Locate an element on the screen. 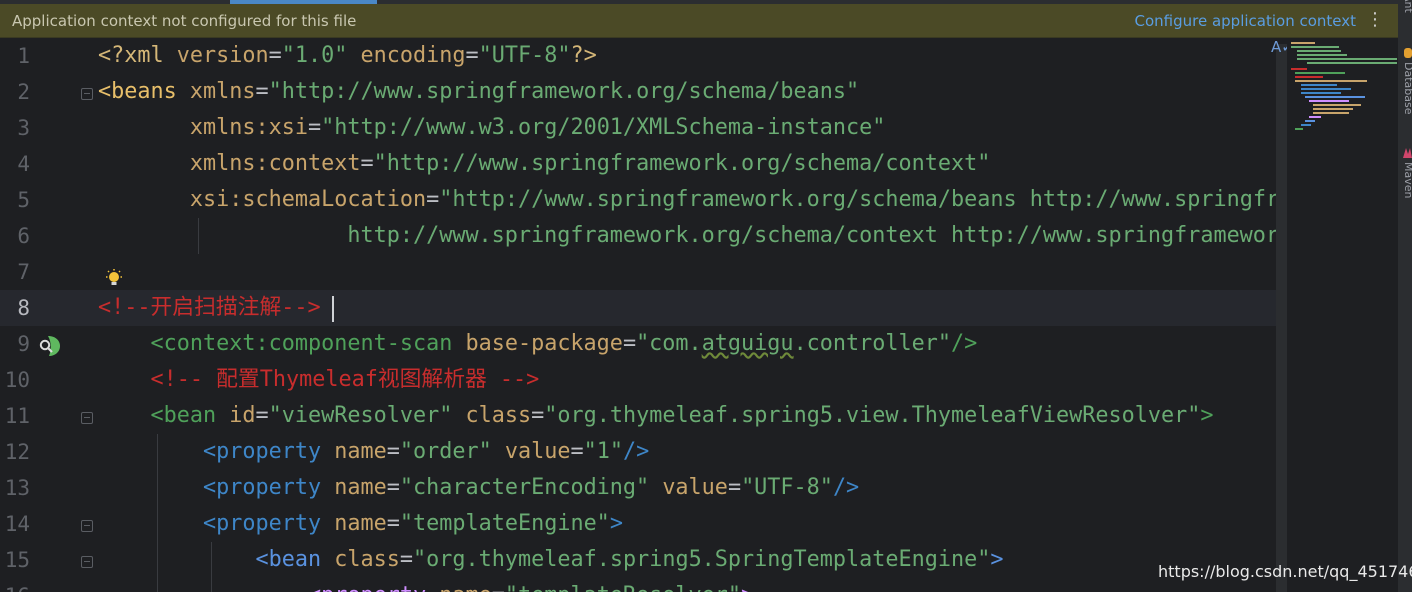 The image size is (1412, 592). code-token: "characterEncoding" is located at coordinates (524, 487).